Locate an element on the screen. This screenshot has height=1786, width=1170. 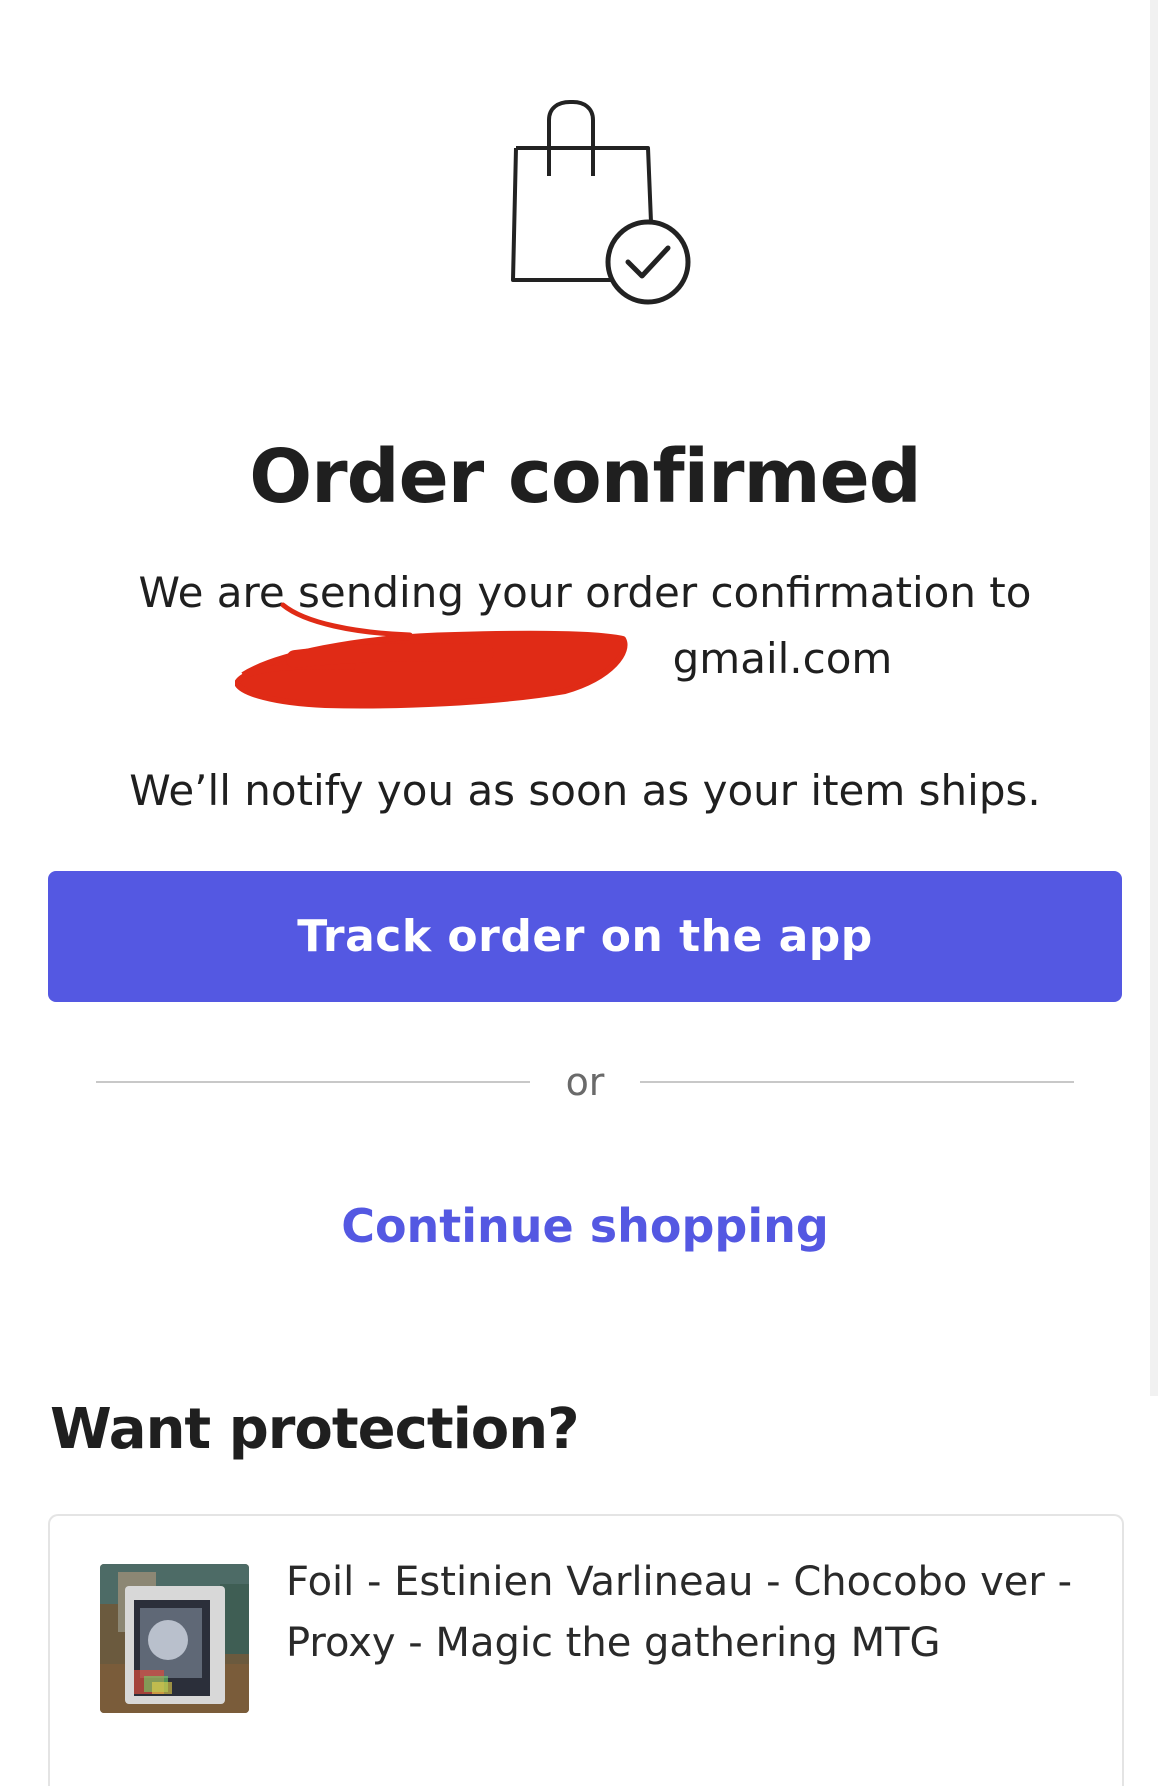
continue-shopping-link: Continue shopping is located at coordinates (585, 1226).